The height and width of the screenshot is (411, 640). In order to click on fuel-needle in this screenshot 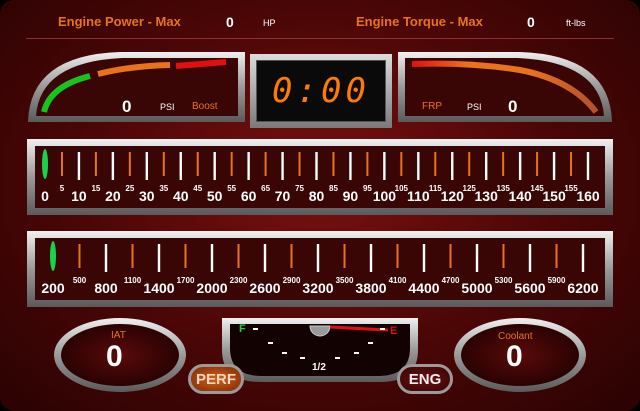, I will do `click(359, 328)`.